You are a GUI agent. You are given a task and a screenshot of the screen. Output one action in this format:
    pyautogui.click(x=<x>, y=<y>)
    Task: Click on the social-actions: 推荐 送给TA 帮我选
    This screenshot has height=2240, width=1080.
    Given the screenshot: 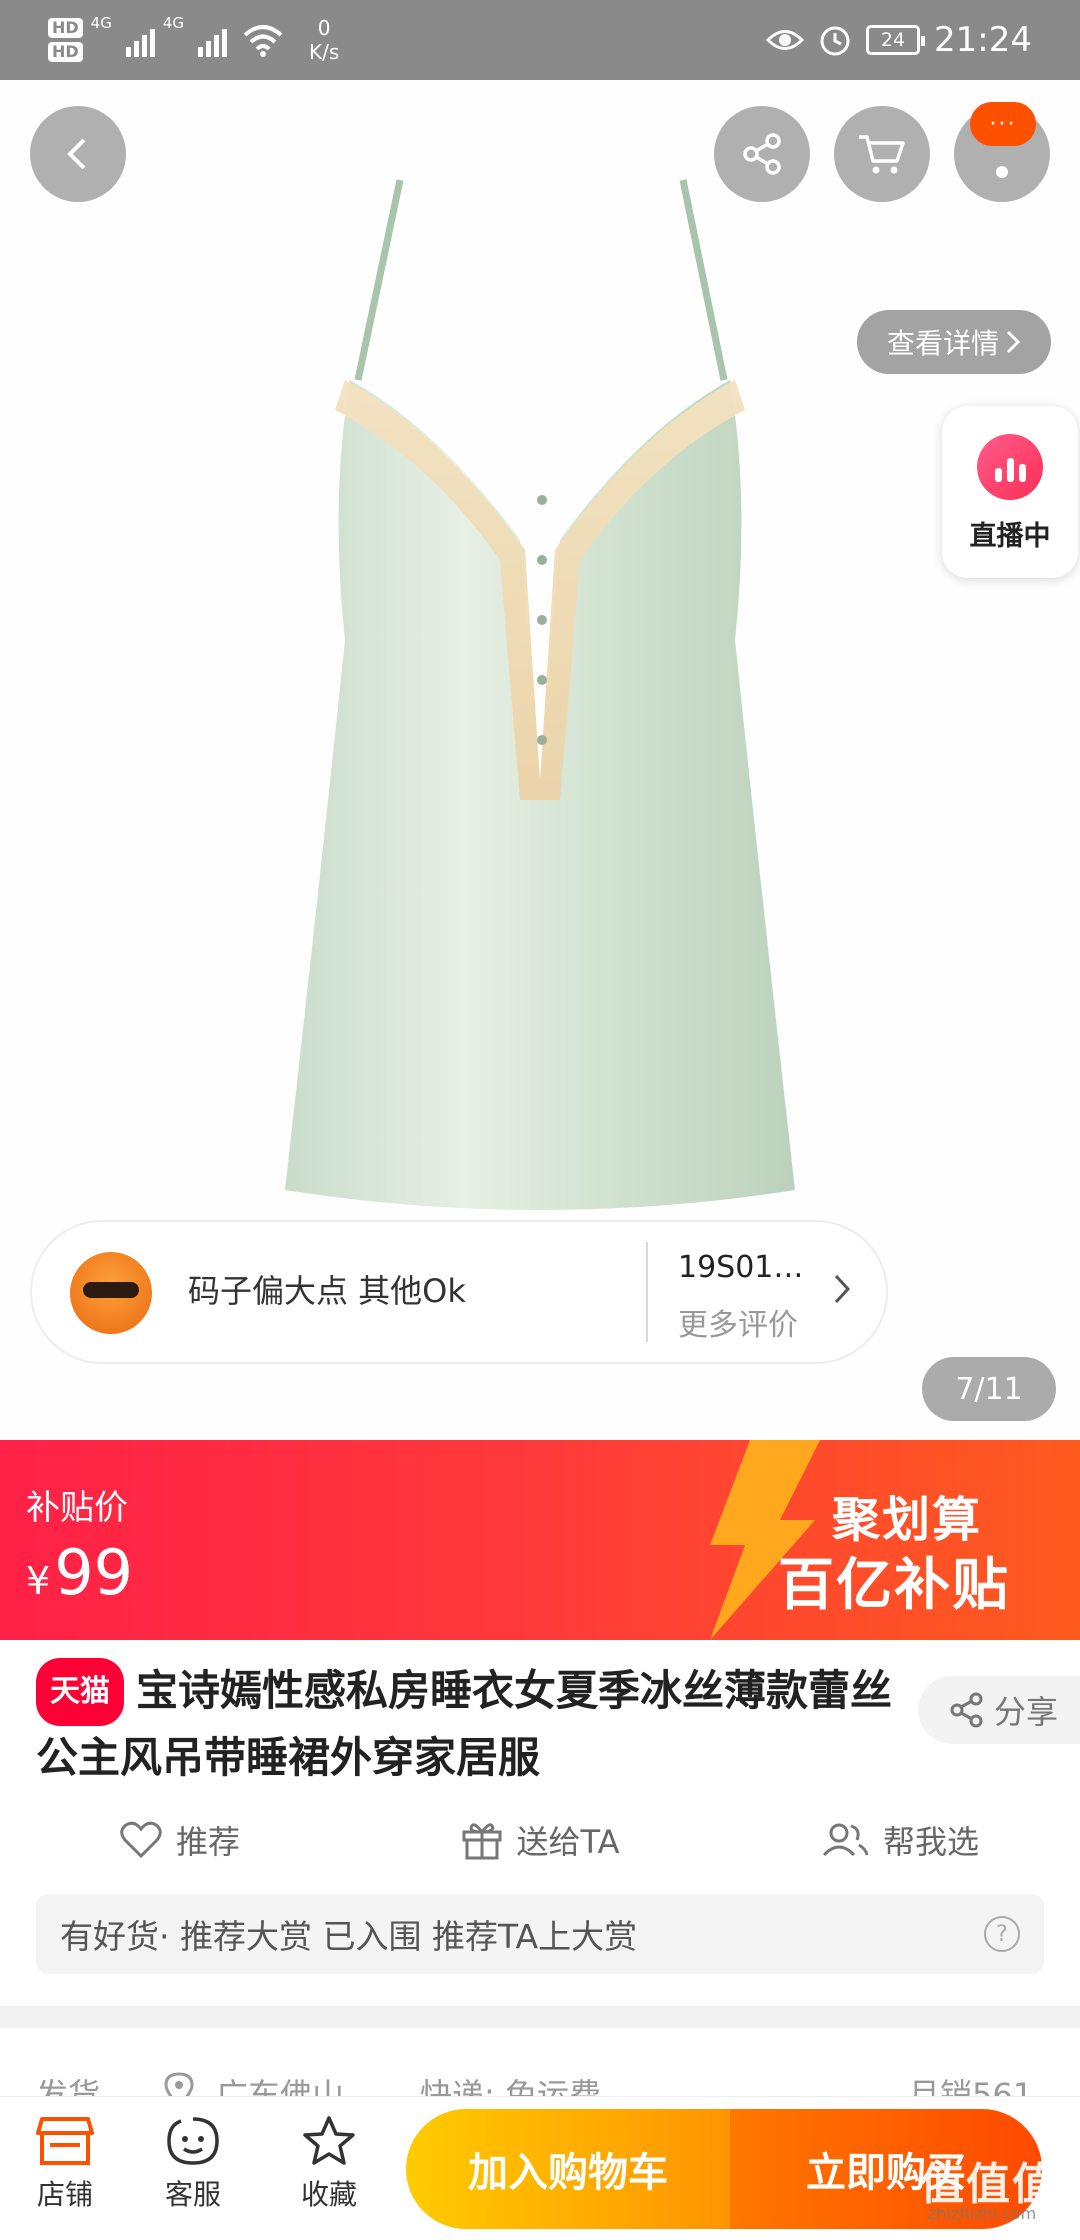 What is the action you would take?
    pyautogui.click(x=540, y=1840)
    